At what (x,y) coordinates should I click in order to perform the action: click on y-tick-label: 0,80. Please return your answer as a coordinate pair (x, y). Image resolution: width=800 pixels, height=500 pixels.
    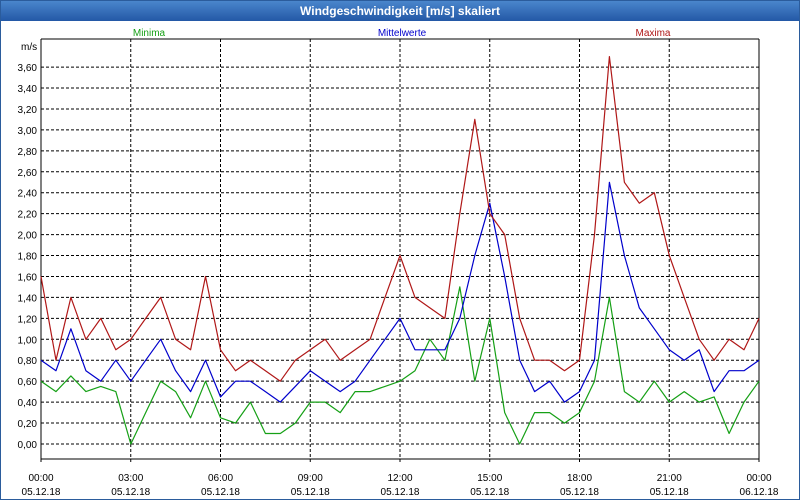
    Looking at the image, I should click on (28, 361).